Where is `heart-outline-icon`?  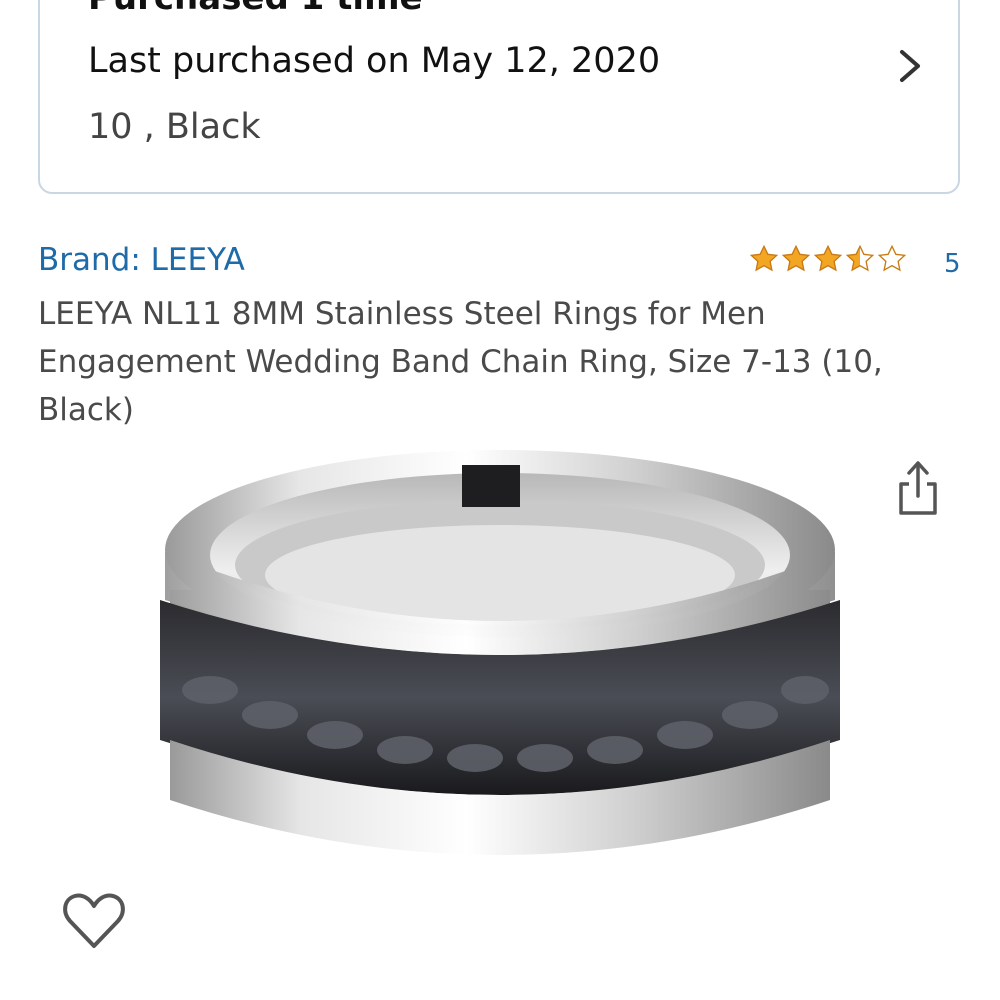
heart-outline-icon is located at coordinates (94, 921).